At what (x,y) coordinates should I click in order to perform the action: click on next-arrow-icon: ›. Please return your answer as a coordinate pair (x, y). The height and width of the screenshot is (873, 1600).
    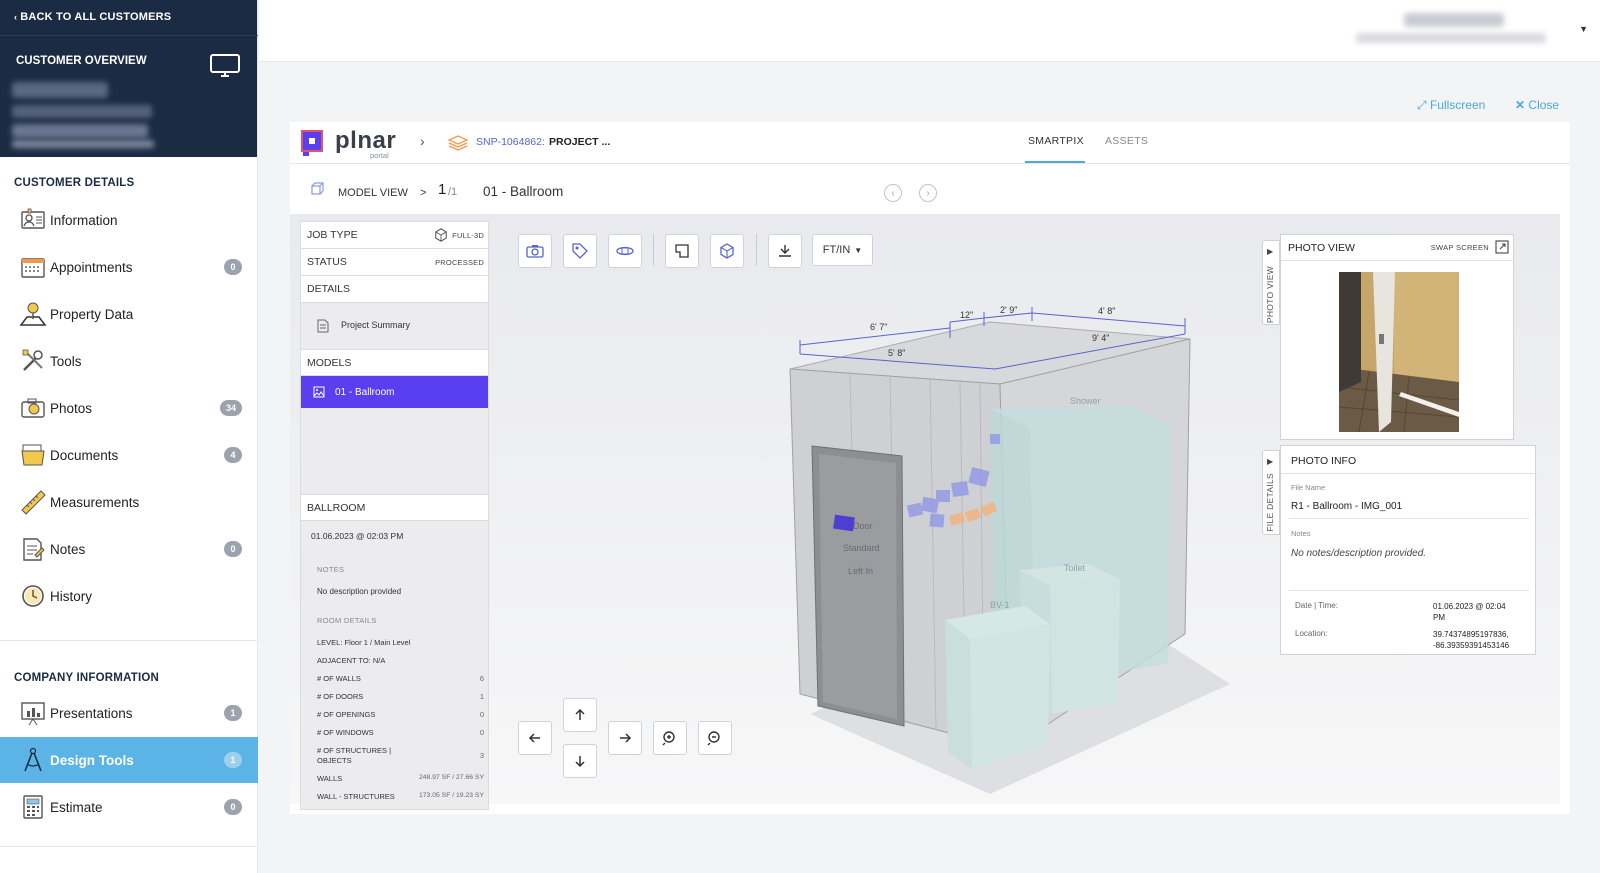
    Looking at the image, I should click on (928, 193).